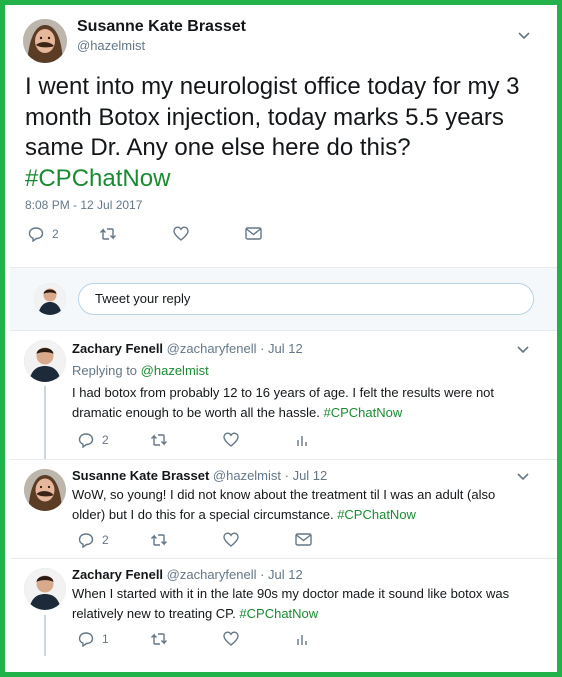  Describe the element at coordinates (140, 370) in the screenshot. I see `replying-to: Replying to @hazelmist` at that location.